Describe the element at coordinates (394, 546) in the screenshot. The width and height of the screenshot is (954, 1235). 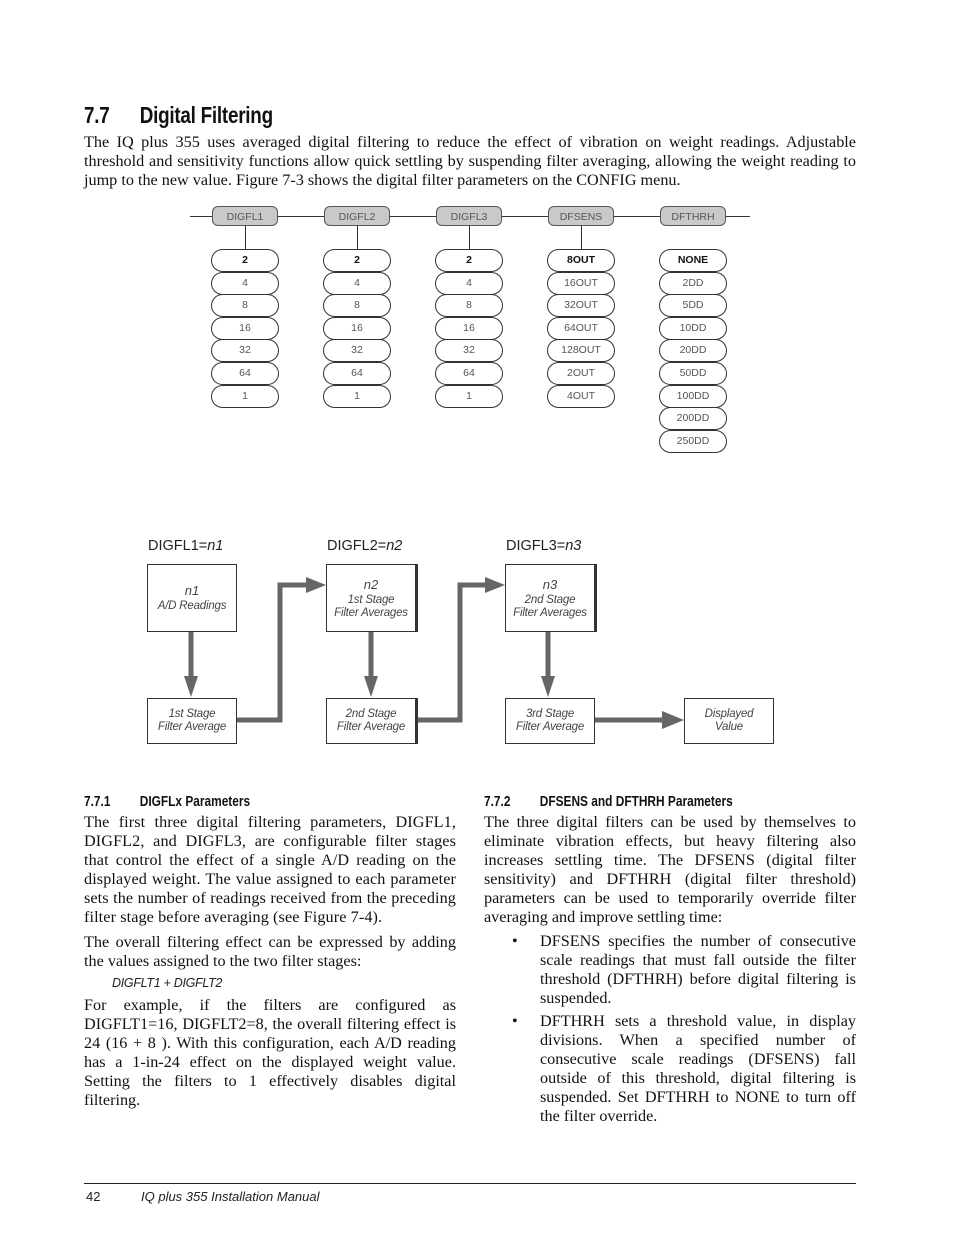
I see `flow-label-var: n2` at that location.